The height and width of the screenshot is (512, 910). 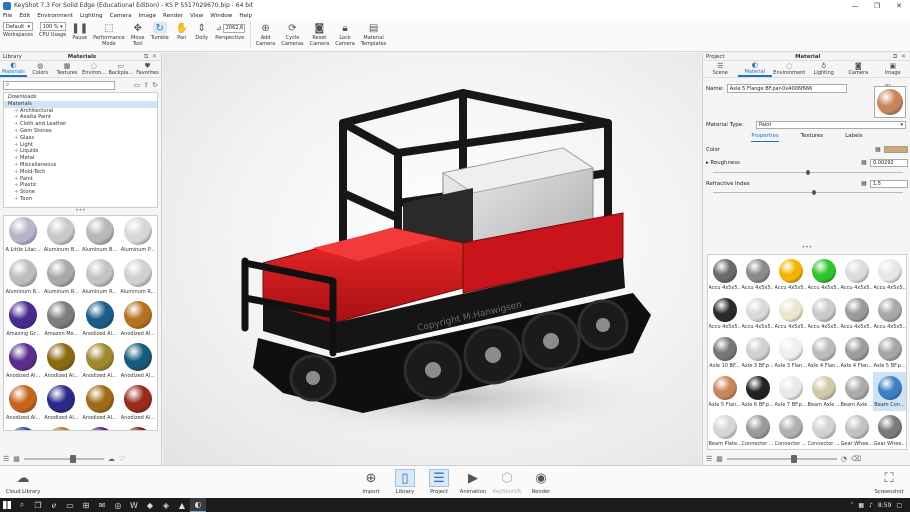 I want to click on solid-edge-icon: ◆, so click(x=150, y=505).